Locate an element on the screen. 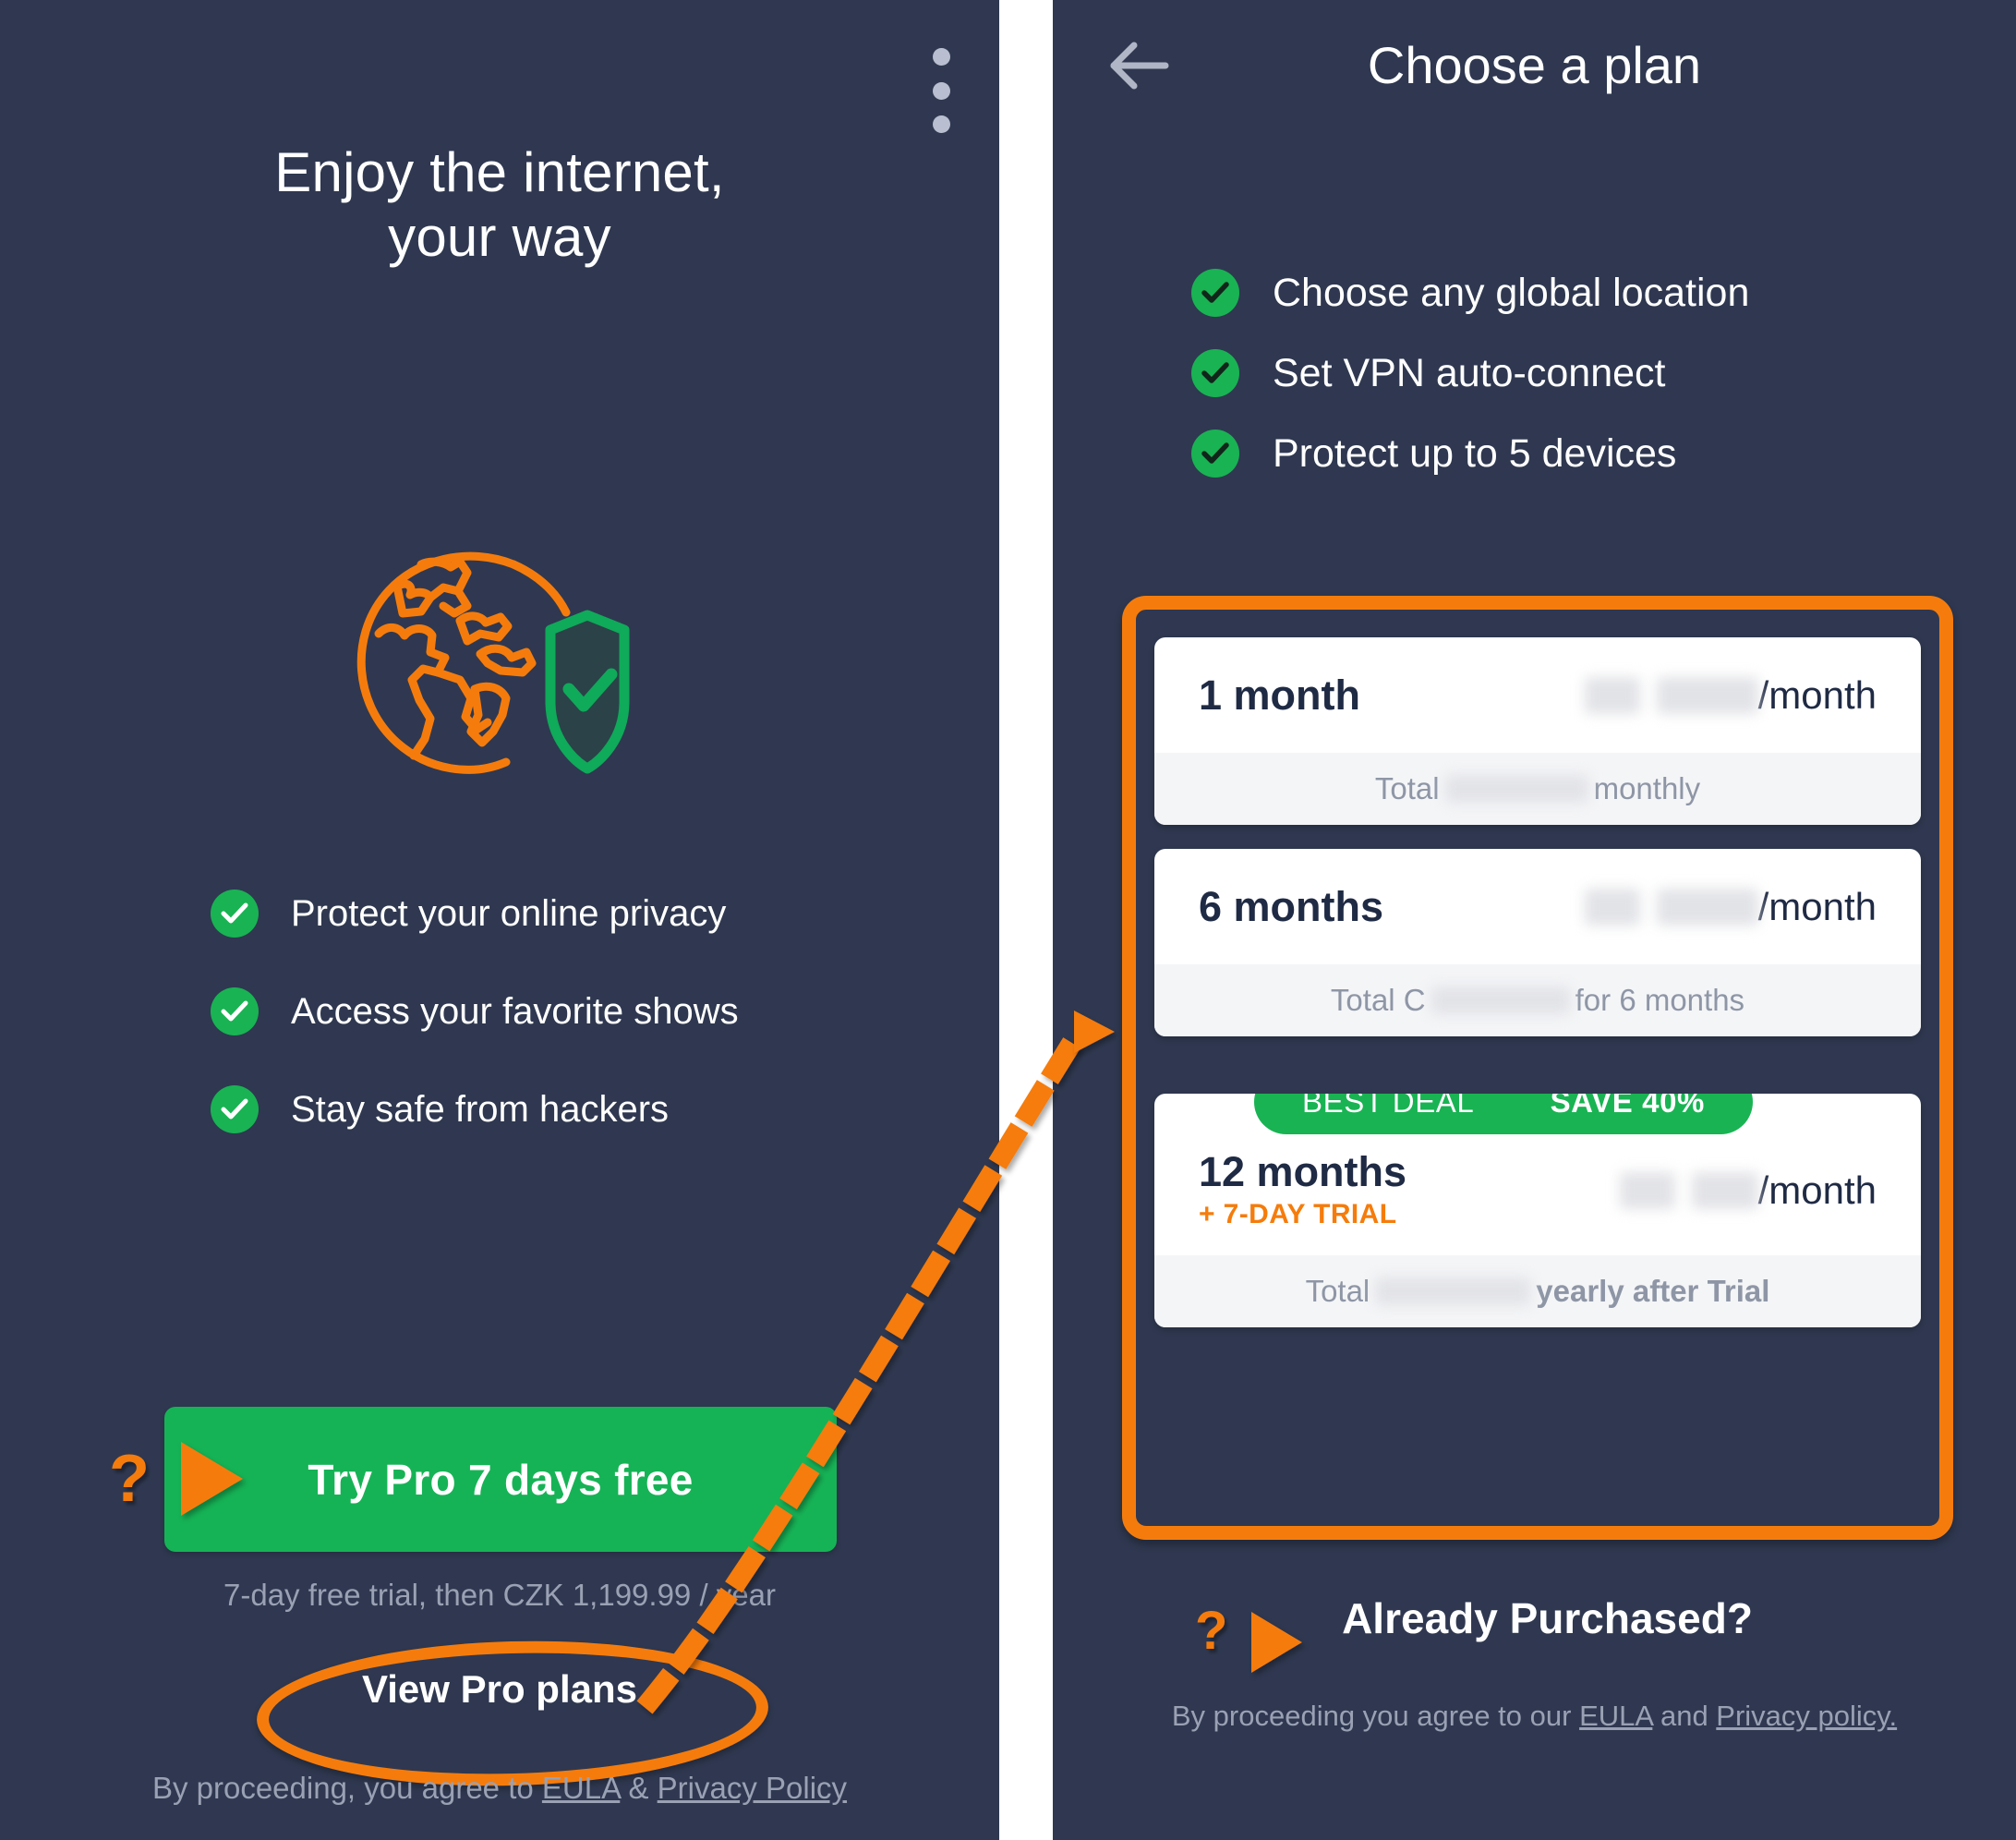  try-pro-button: Try Pro 7 days free is located at coordinates (500, 1479).